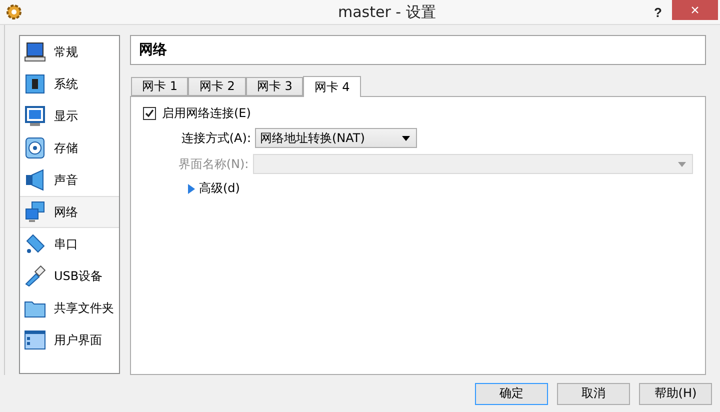 The image size is (720, 412). Describe the element at coordinates (153, 50) in the screenshot. I see `page-title: 网络` at that location.